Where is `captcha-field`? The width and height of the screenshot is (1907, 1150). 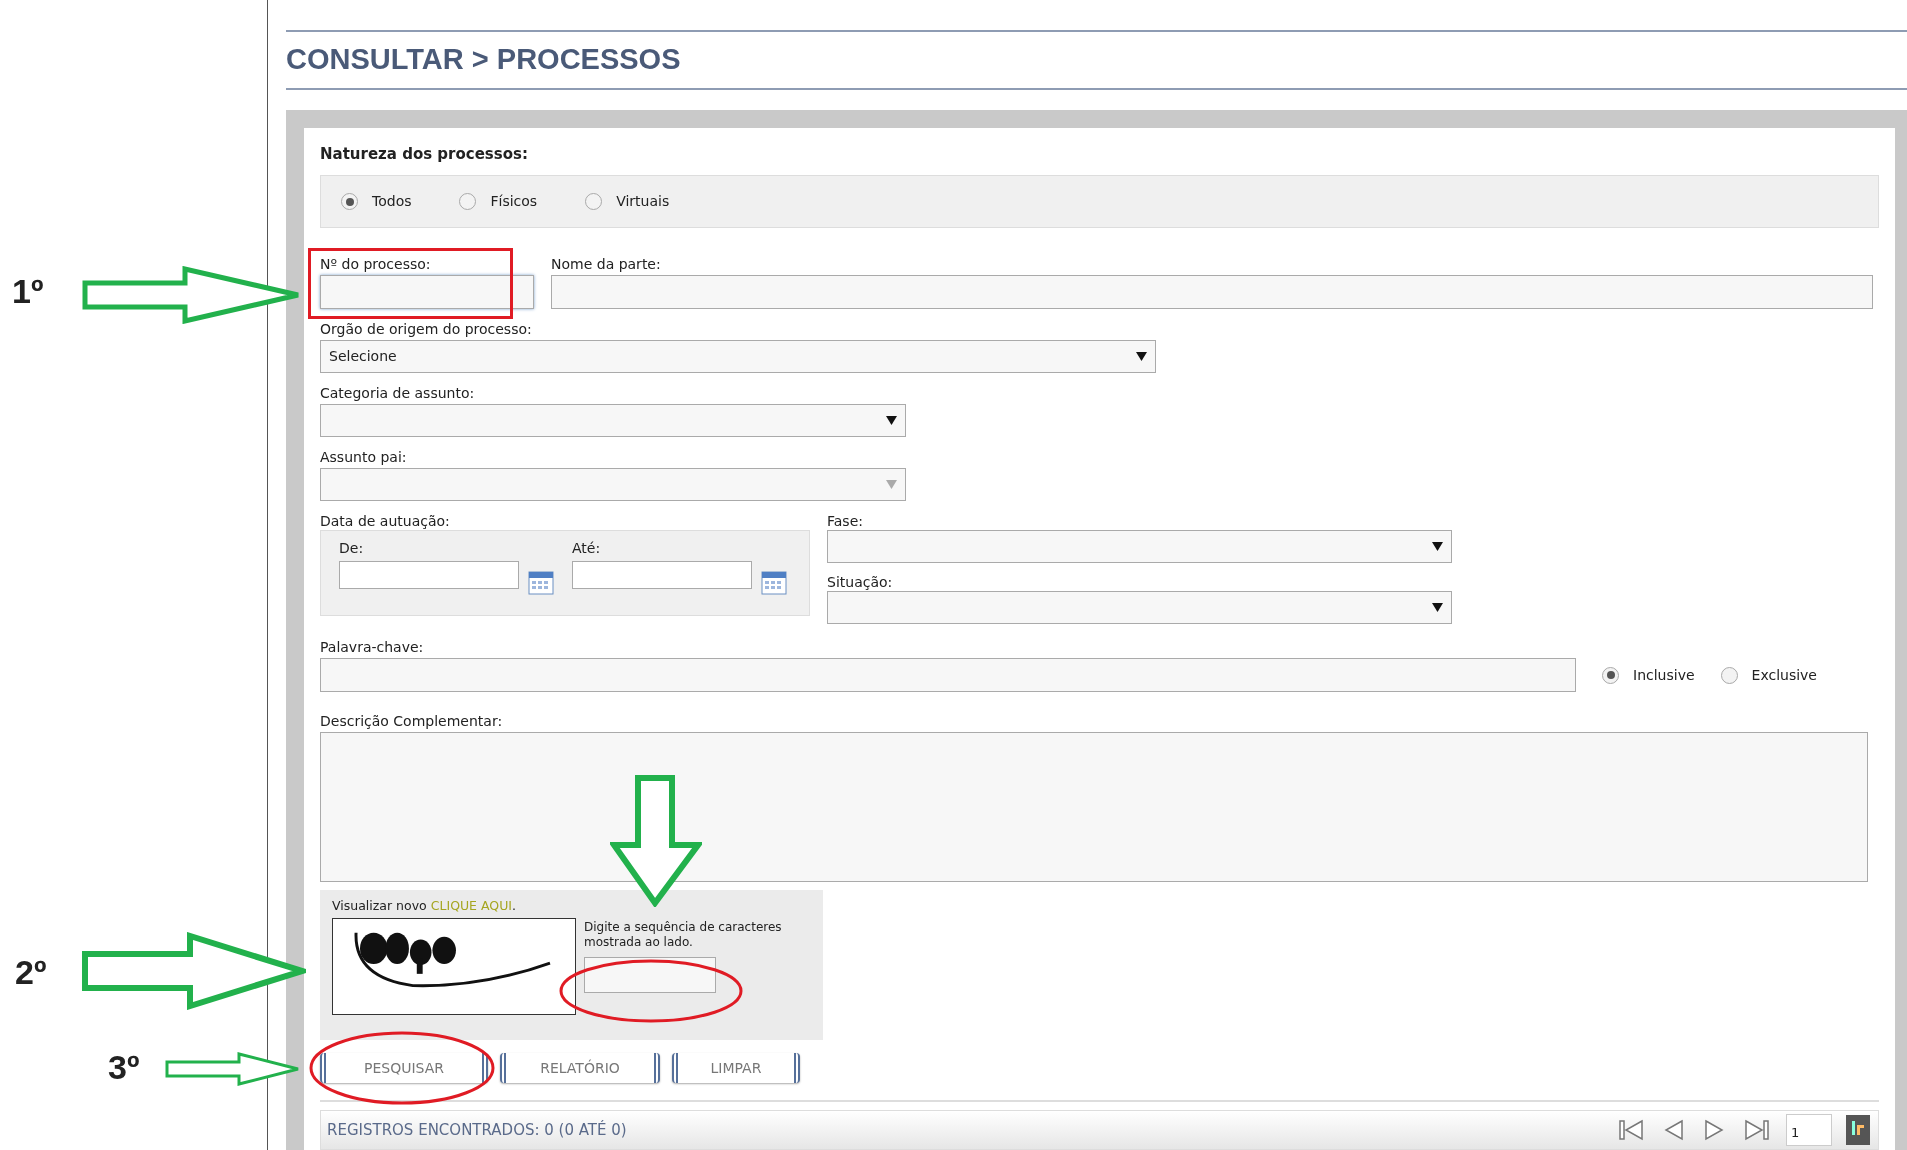 captcha-field is located at coordinates (650, 975).